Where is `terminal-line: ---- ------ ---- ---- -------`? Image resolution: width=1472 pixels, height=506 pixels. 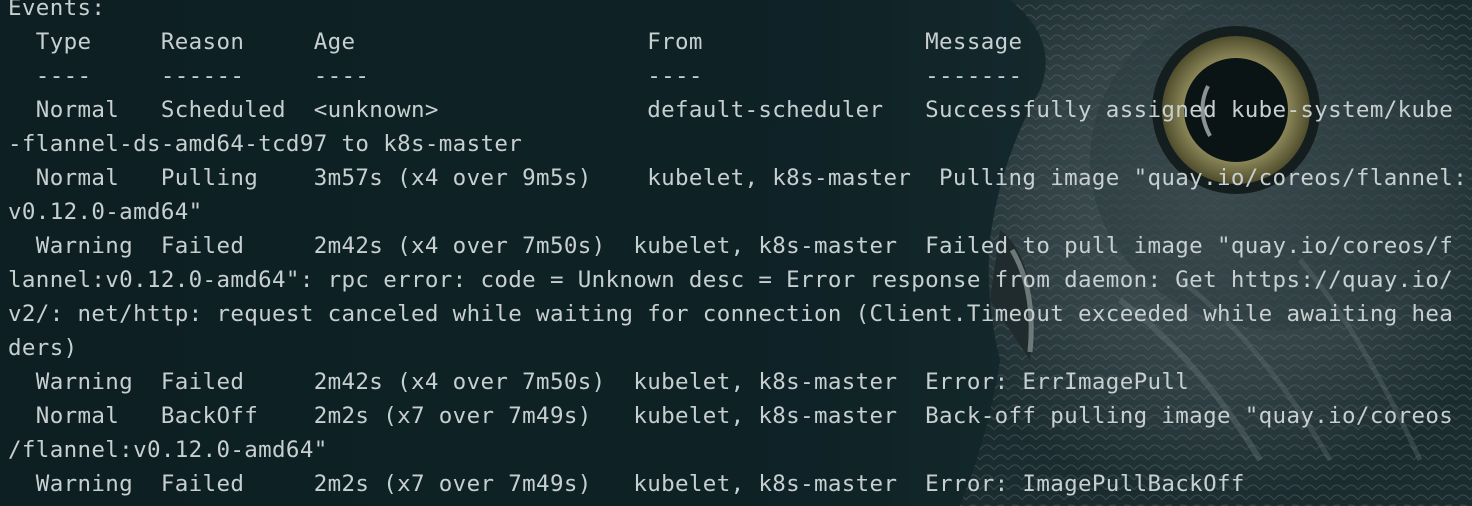 terminal-line: ---- ------ ---- ---- ------- is located at coordinates (515, 76).